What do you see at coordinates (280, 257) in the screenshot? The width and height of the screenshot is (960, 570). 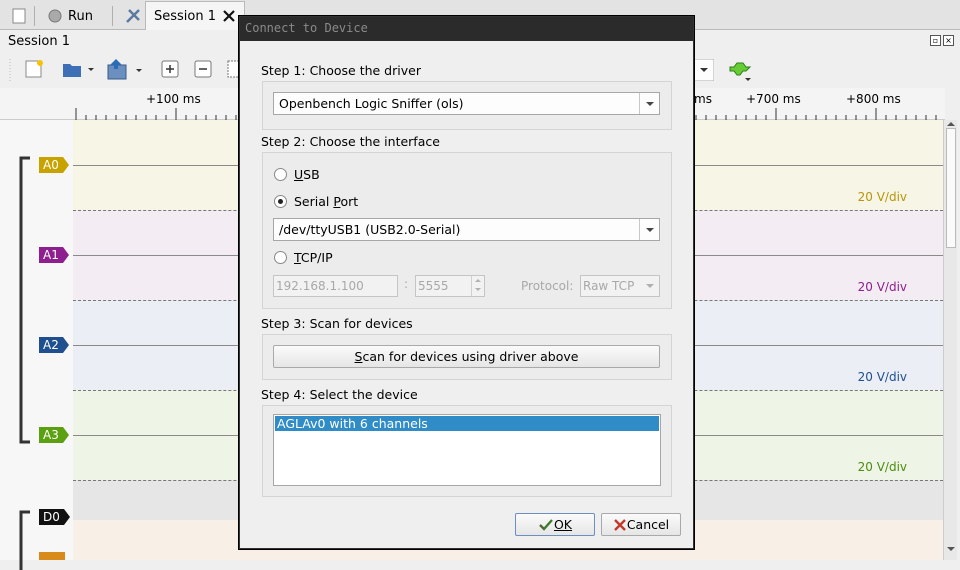 I see `tcpip-radio` at bounding box center [280, 257].